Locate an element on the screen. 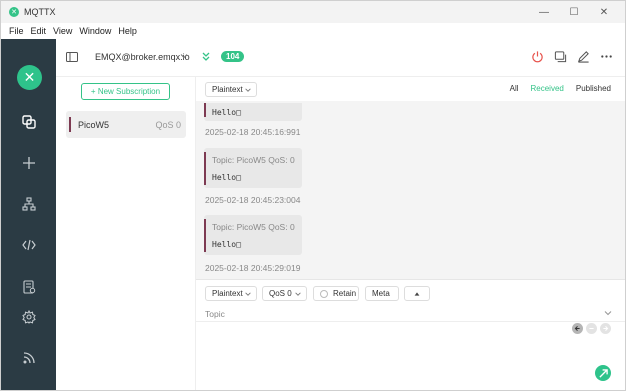 The image size is (626, 391). retain-radio-icon is located at coordinates (324, 293).